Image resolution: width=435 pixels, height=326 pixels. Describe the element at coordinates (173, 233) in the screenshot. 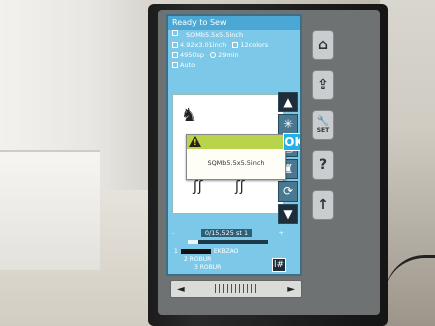

I see `minus-button: -` at that location.